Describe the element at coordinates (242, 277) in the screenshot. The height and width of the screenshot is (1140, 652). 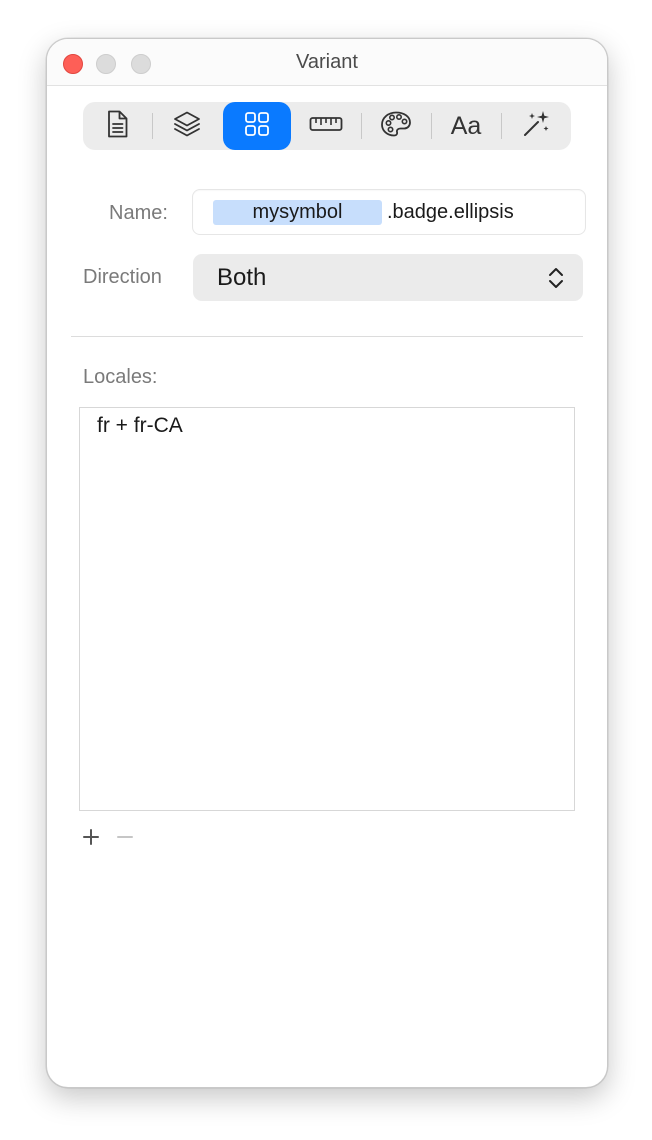
I see `direction-value: Both` at that location.